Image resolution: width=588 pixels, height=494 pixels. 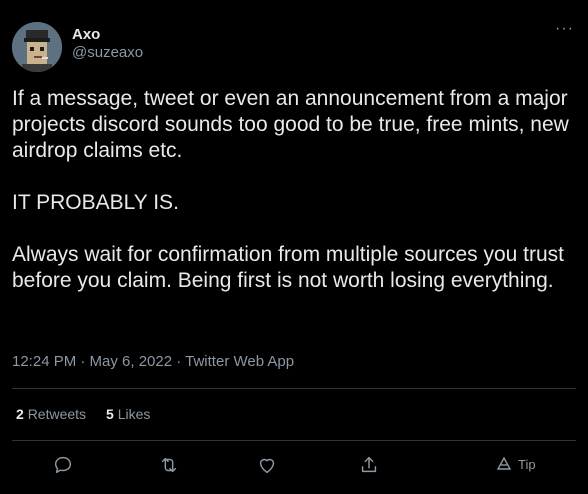 I want to click on heart-icon, so click(x=267, y=466).